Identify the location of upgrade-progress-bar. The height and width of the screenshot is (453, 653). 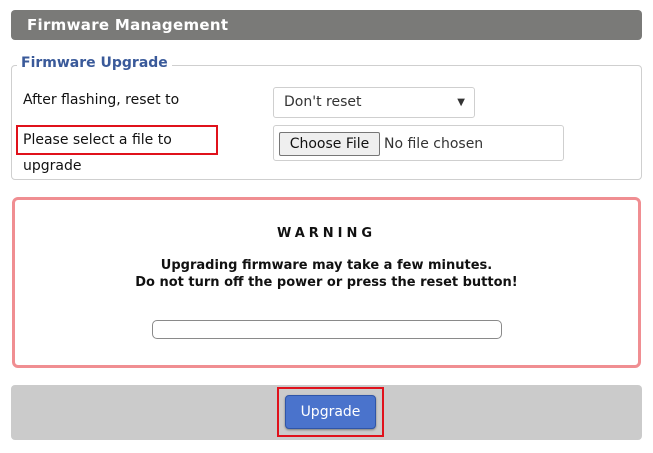
(327, 329).